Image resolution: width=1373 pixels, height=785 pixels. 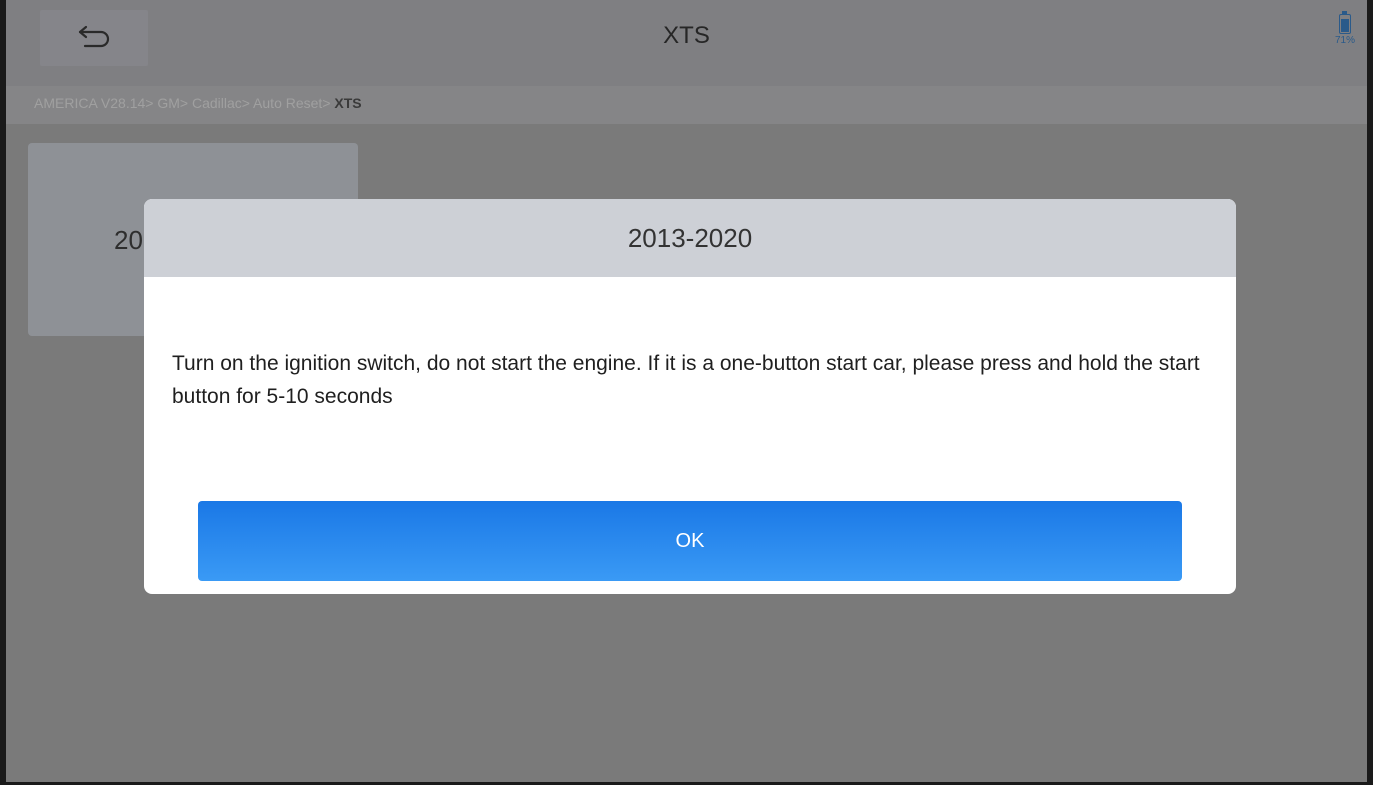 I want to click on battery-fill, so click(x=1345, y=25).